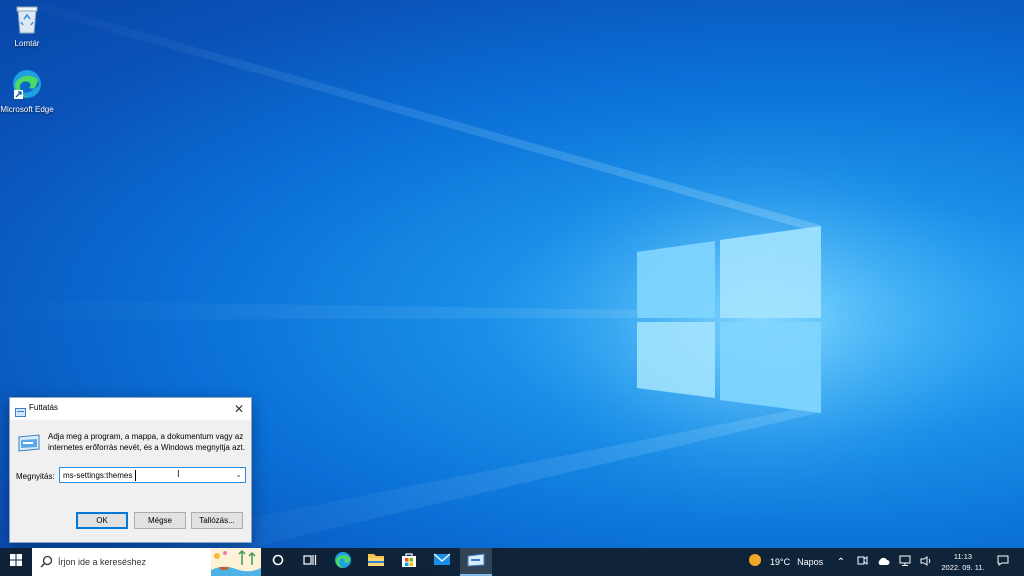  What do you see at coordinates (102, 562) in the screenshot?
I see `search-placeholder: Írjon ide a kereséshez` at bounding box center [102, 562].